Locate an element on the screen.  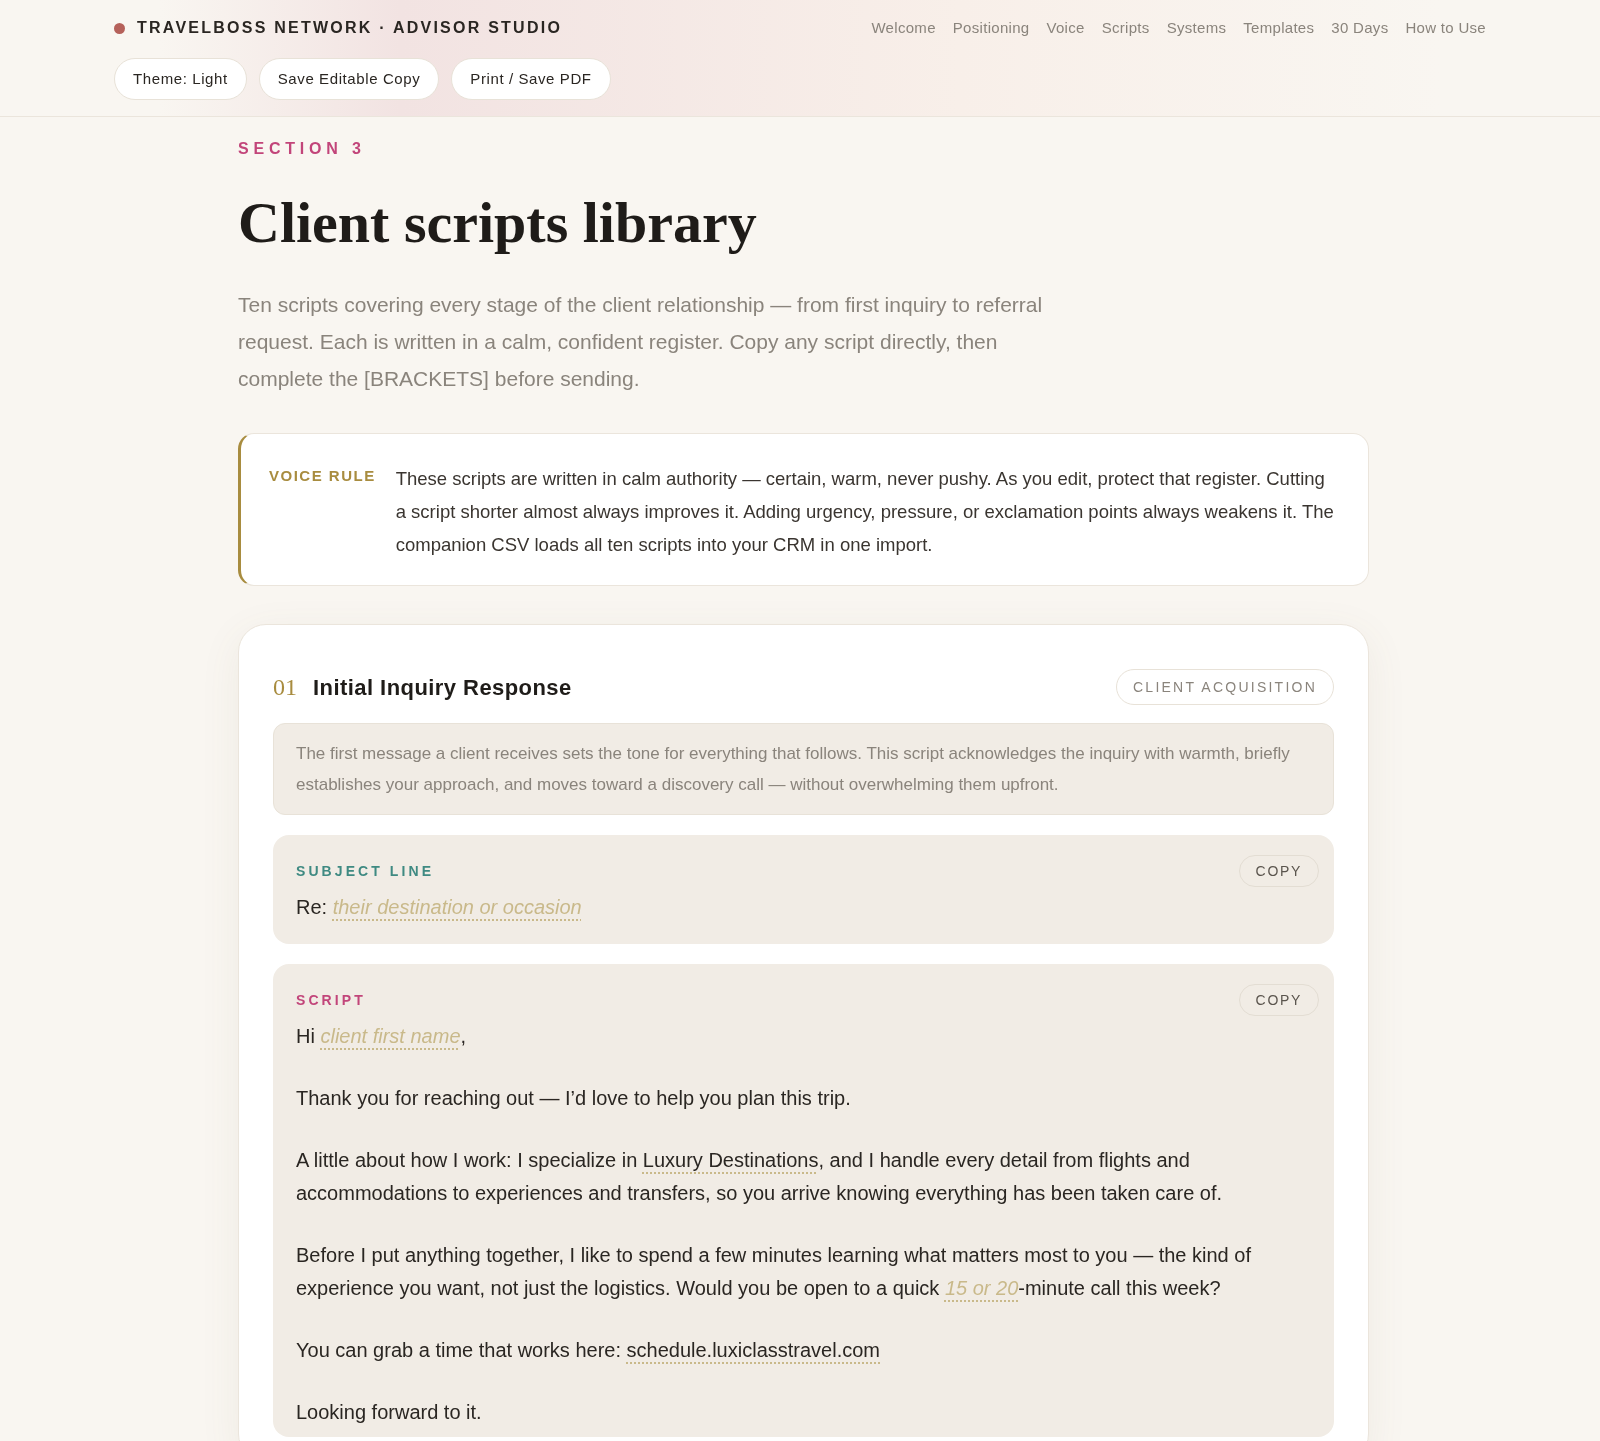
nav-link: Scripts is located at coordinates (1125, 28).